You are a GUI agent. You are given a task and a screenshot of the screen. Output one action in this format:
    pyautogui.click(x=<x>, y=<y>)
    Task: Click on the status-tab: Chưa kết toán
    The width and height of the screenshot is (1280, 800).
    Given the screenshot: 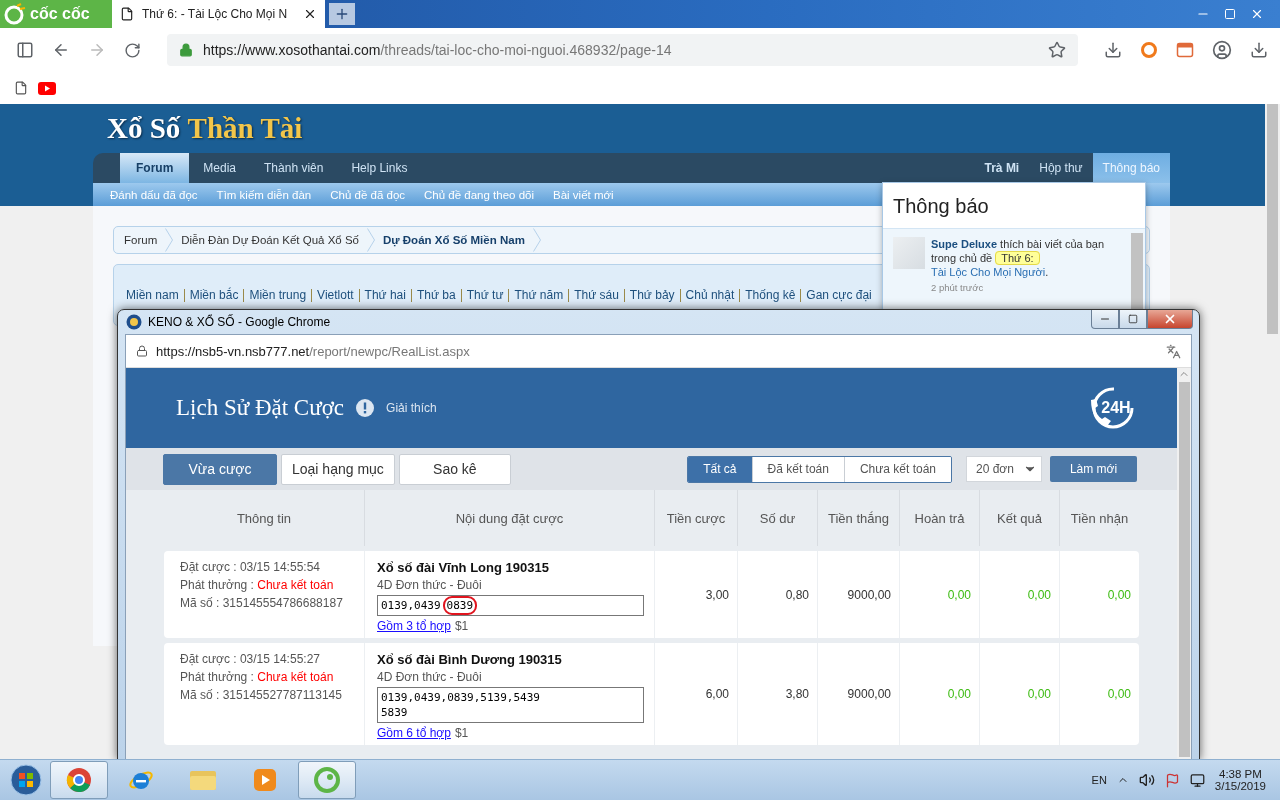 What is the action you would take?
    pyautogui.click(x=897, y=469)
    